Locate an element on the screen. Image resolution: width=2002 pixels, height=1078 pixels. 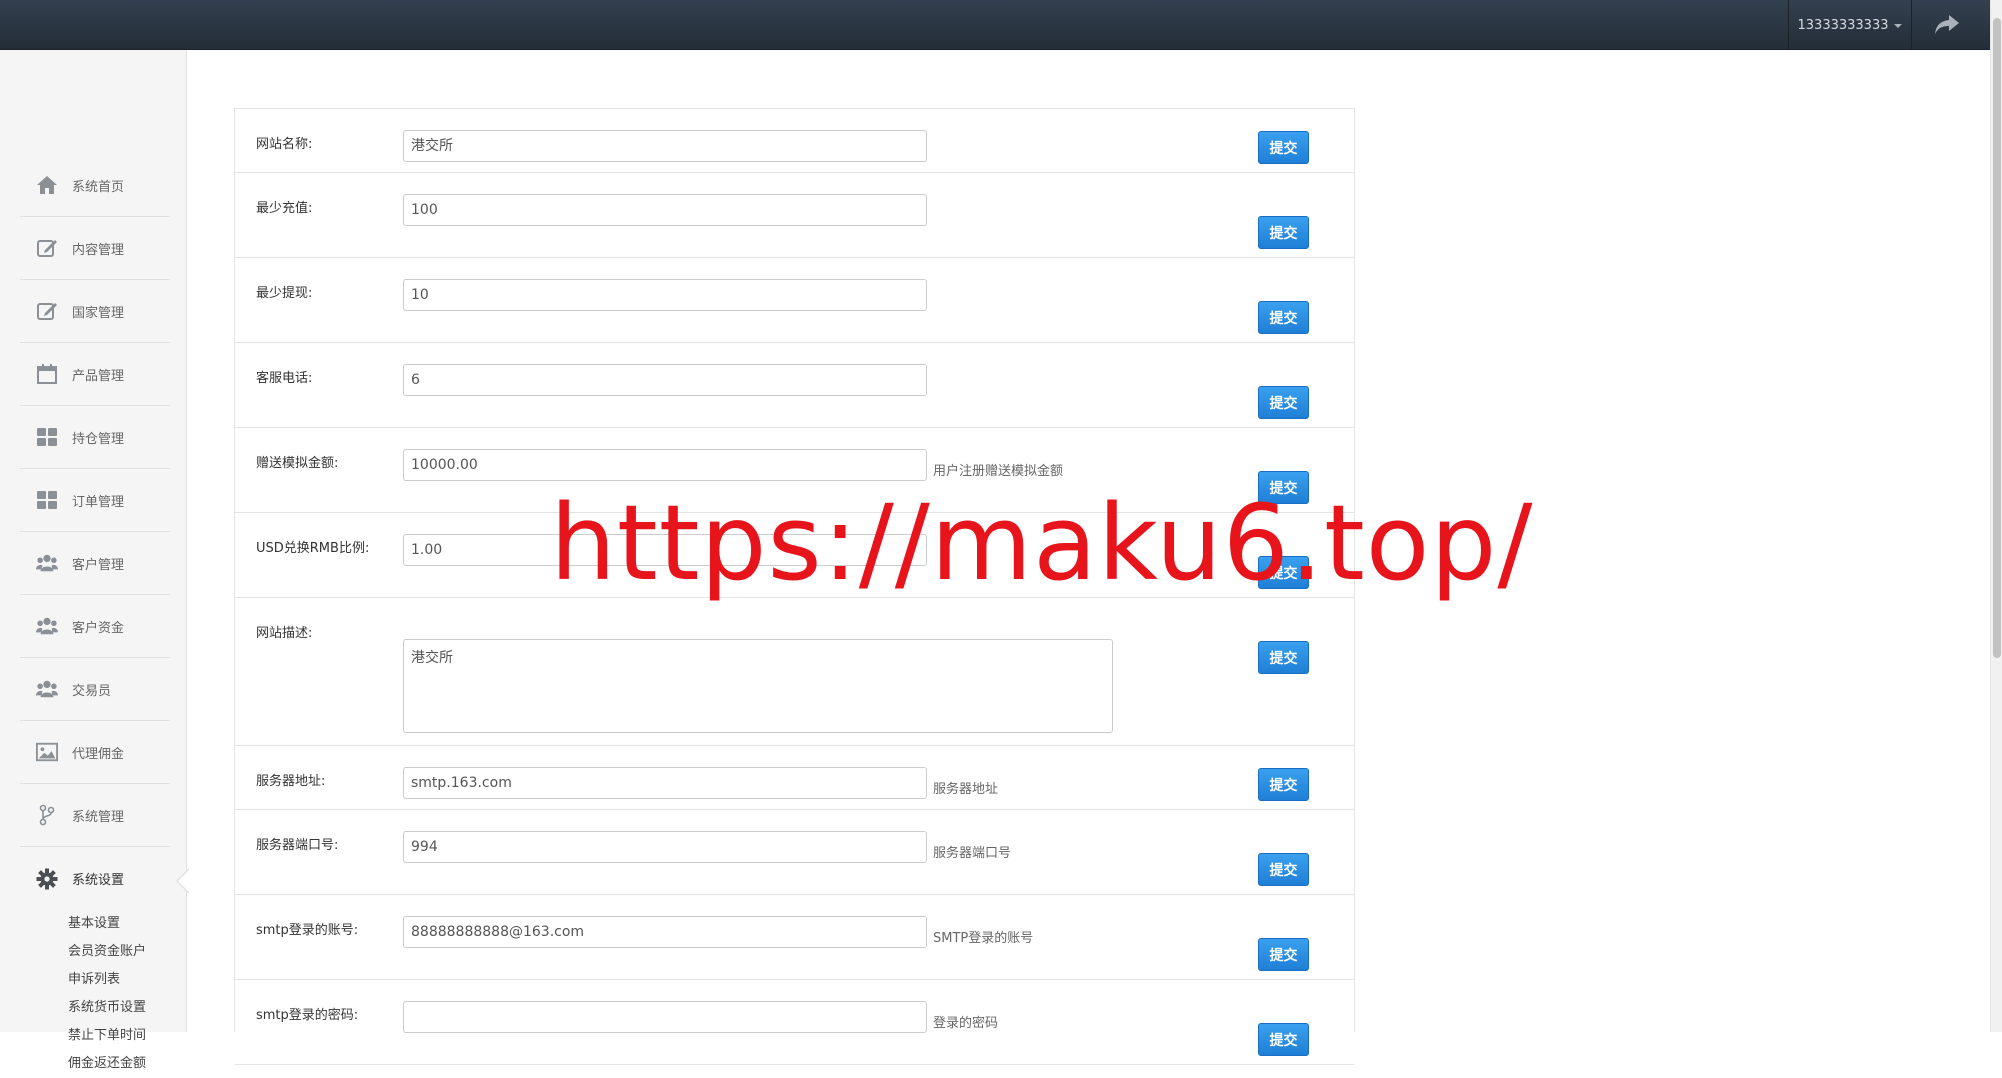
server-port-input: 994 is located at coordinates (665, 847).